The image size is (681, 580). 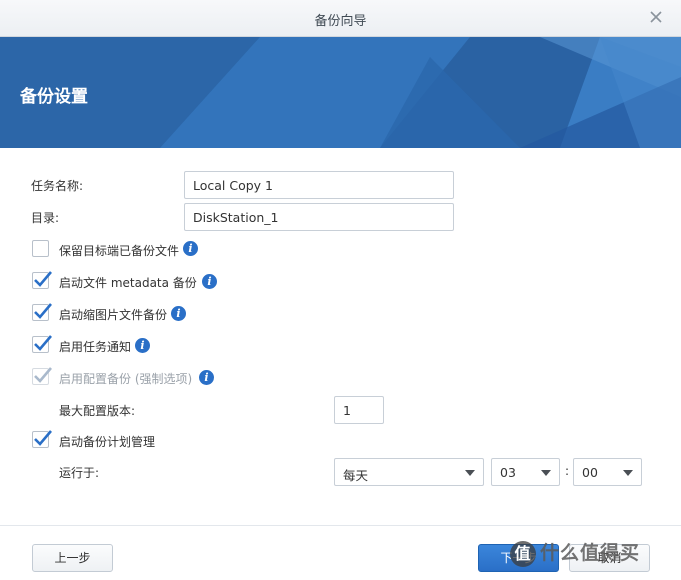 I want to click on task-notification-checkbox, so click(x=42, y=344).